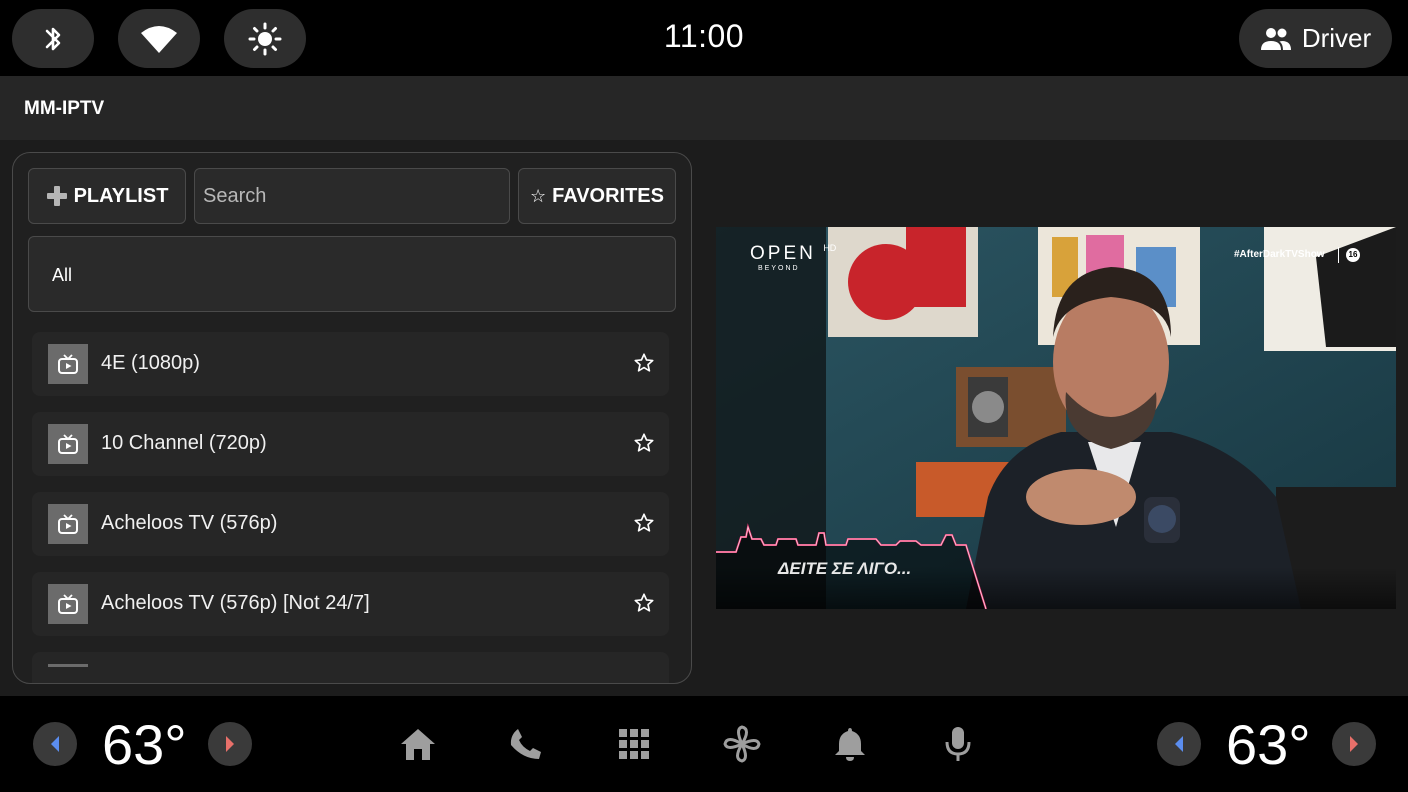 The height and width of the screenshot is (792, 1408). I want to click on phone-button, so click(526, 744).